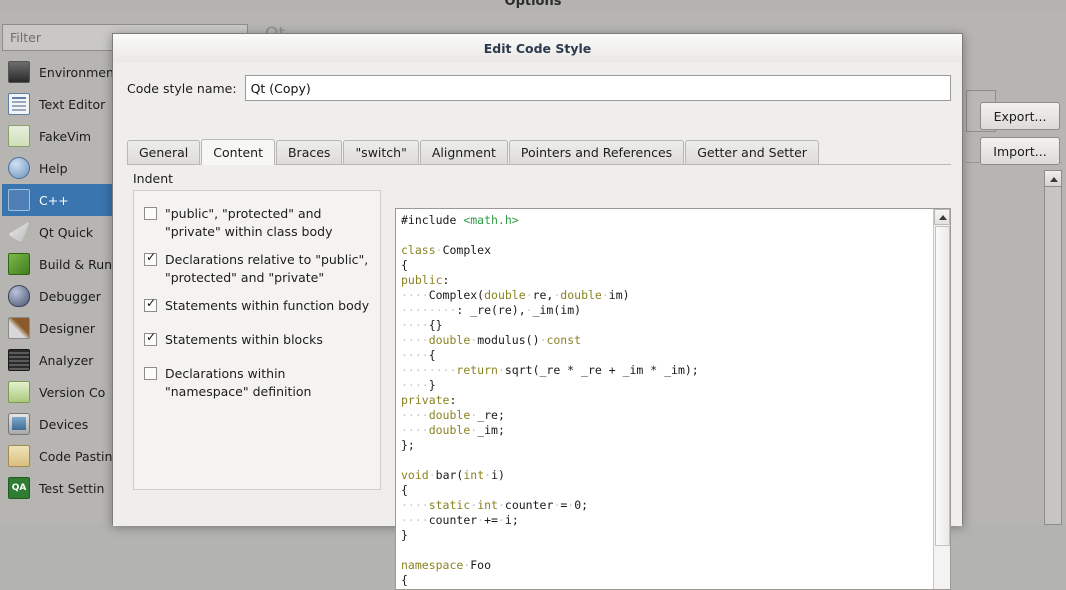  I want to click on scrollbar-thumb, so click(942, 386).